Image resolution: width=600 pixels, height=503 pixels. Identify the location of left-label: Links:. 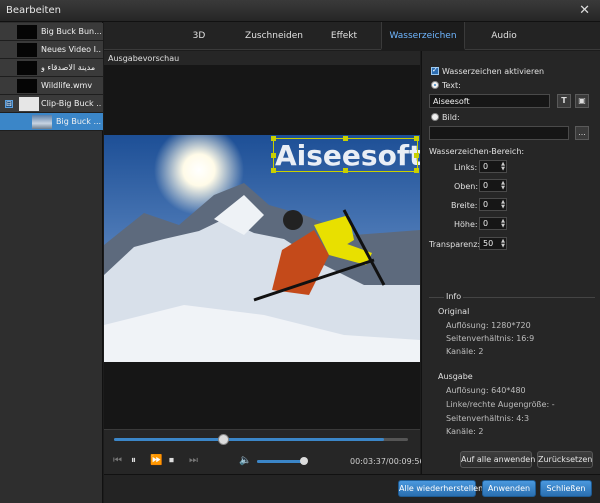
(466, 167).